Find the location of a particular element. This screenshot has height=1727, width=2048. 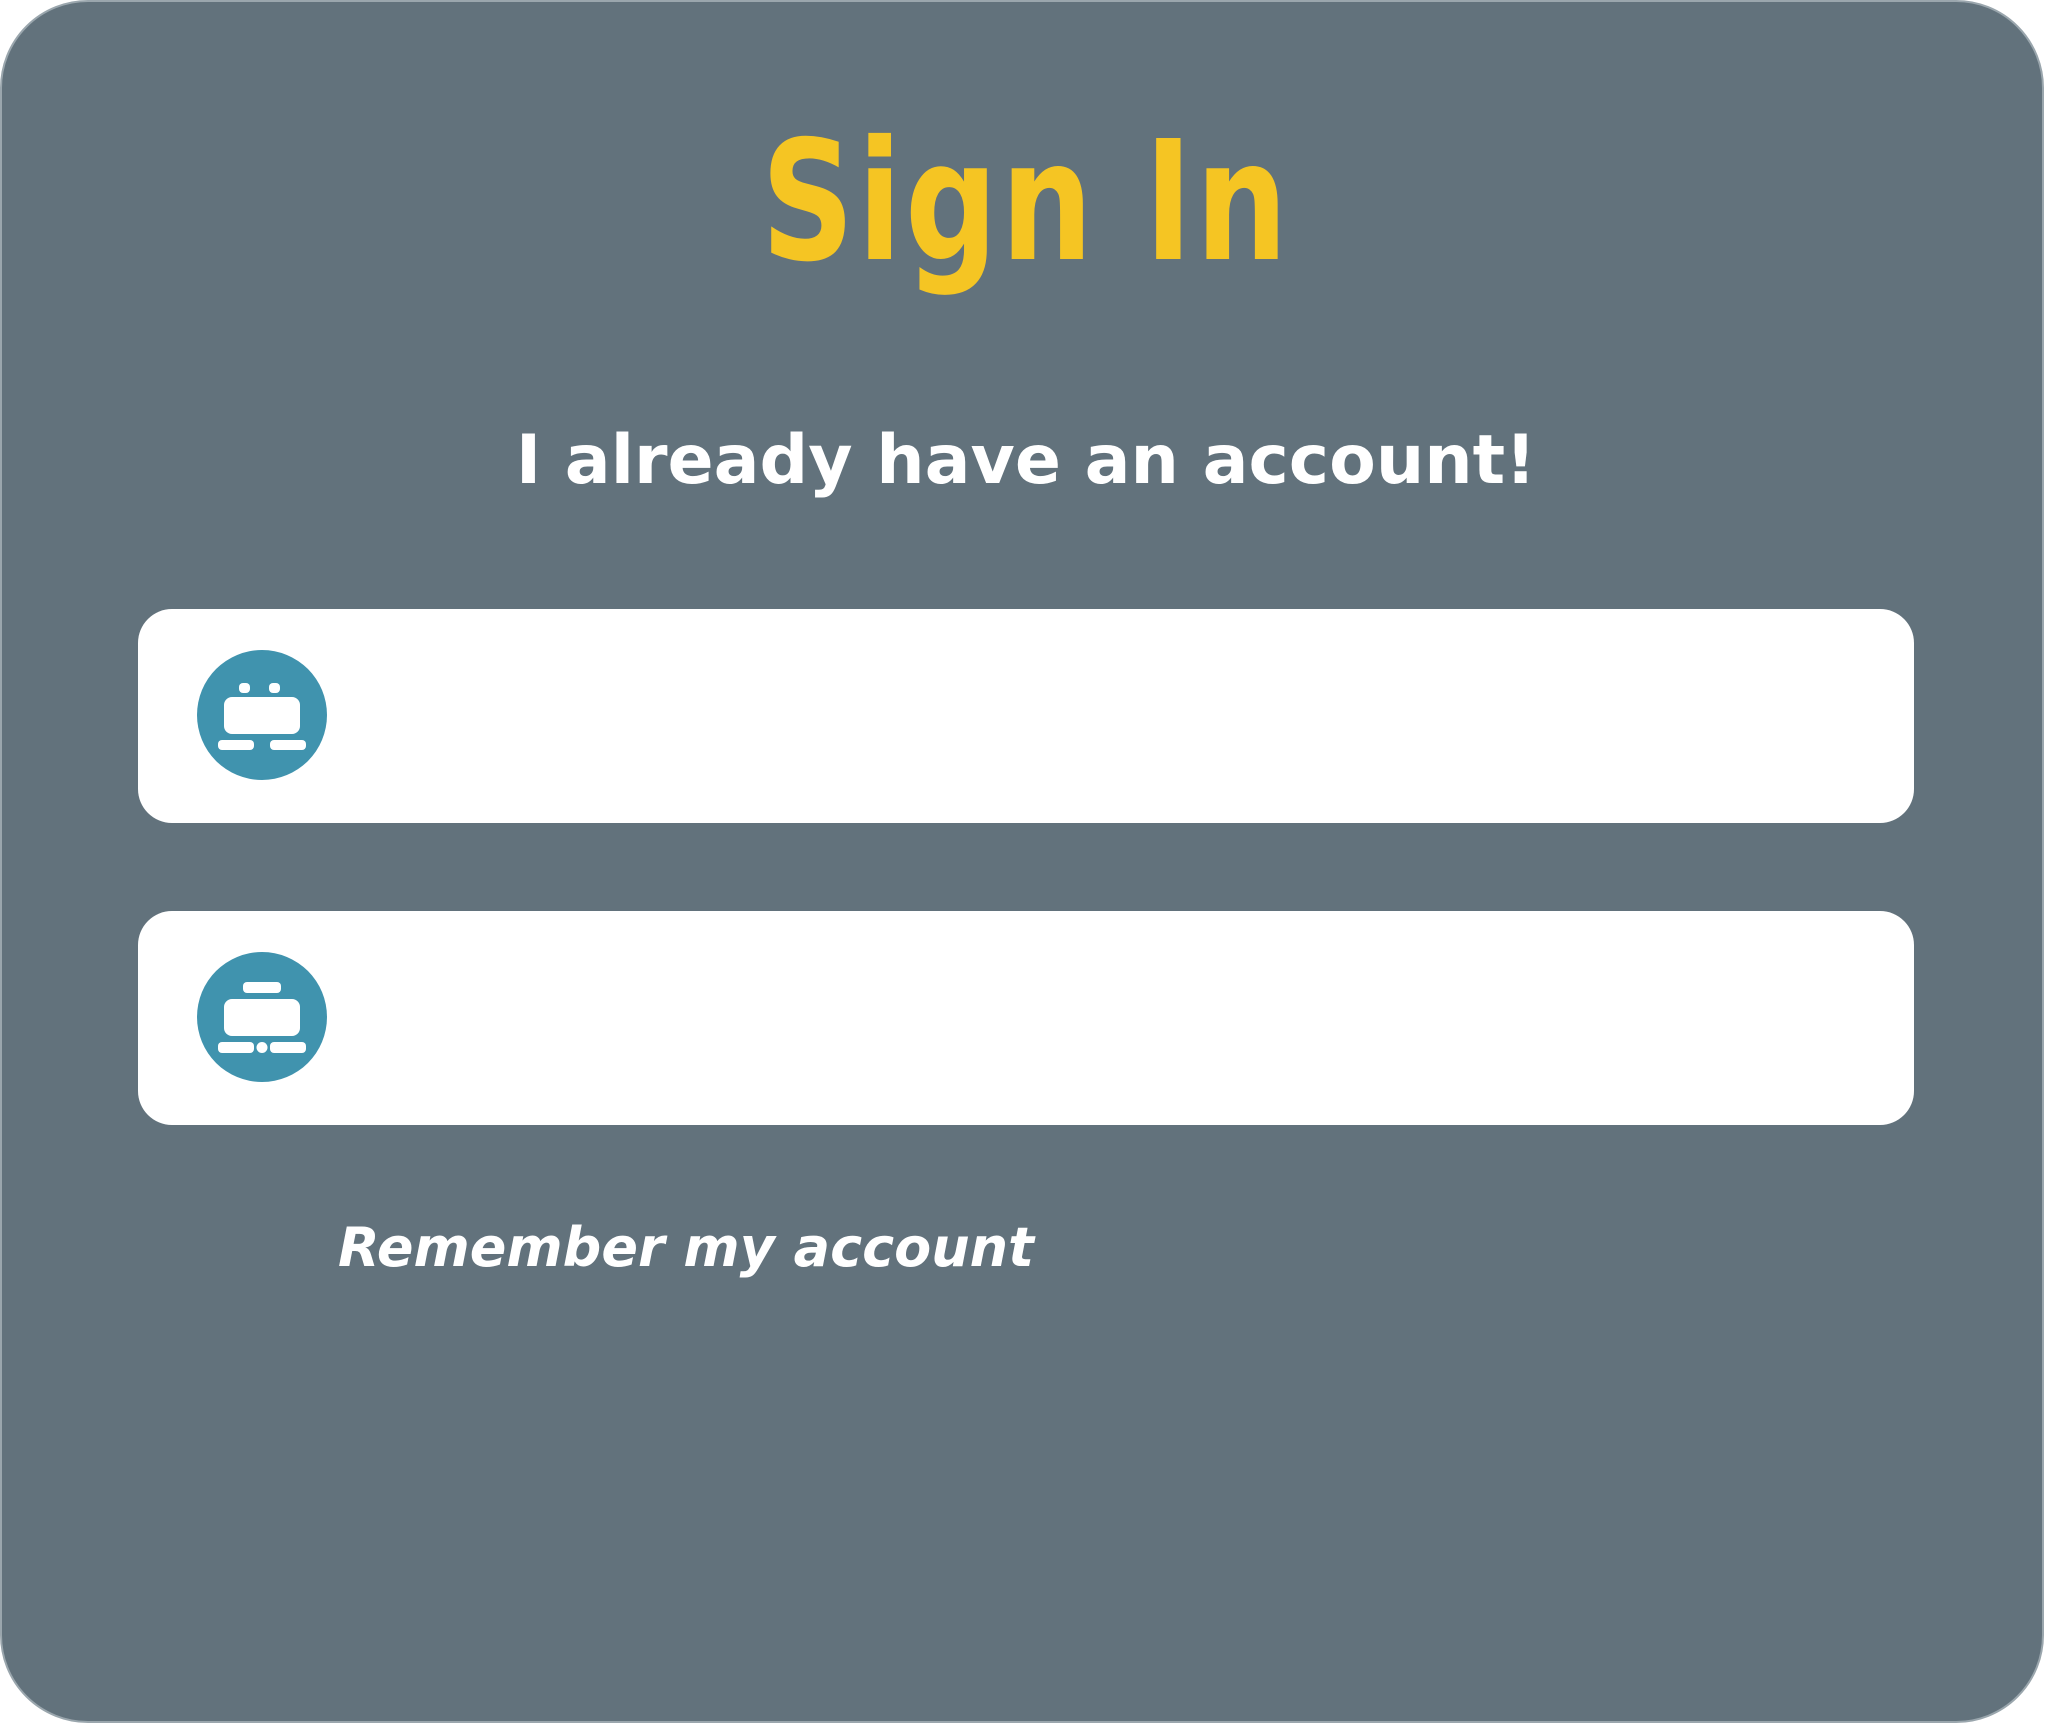

password-field is located at coordinates (1026, 1018).